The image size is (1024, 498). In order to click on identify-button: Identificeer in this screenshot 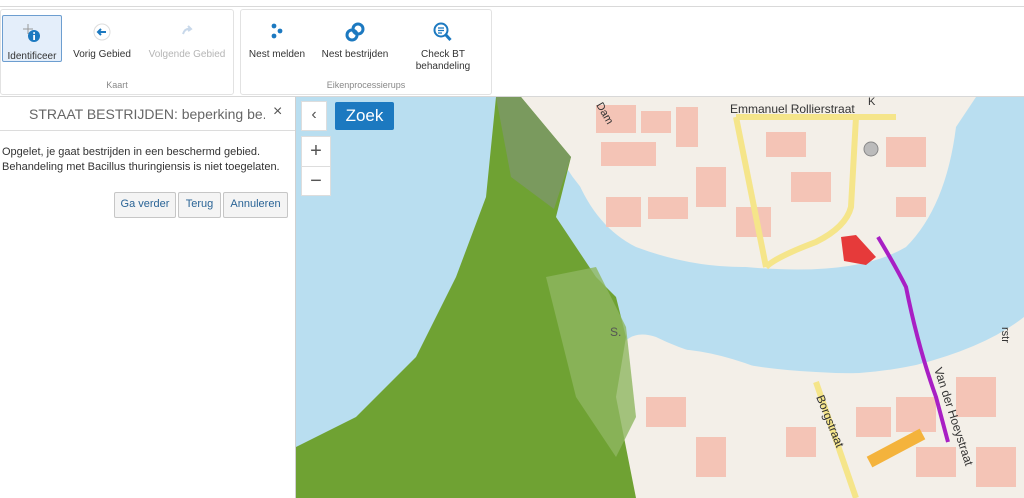, I will do `click(32, 38)`.